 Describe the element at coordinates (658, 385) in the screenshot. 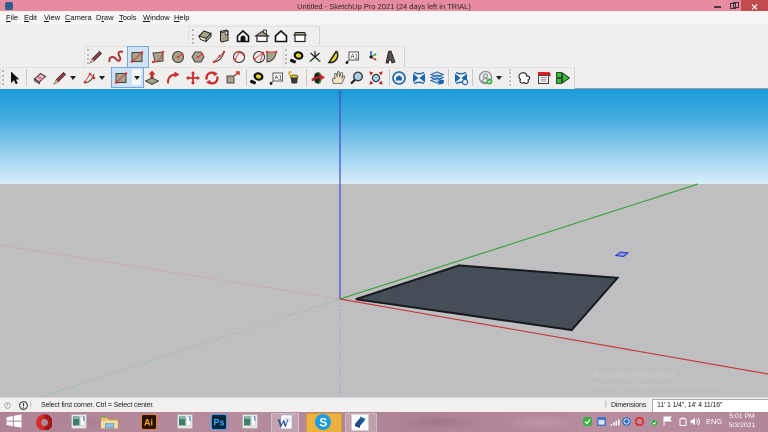

I see `svg-text:Go to PC settings to activate: Go to PC settings to activate Windows.` at that location.